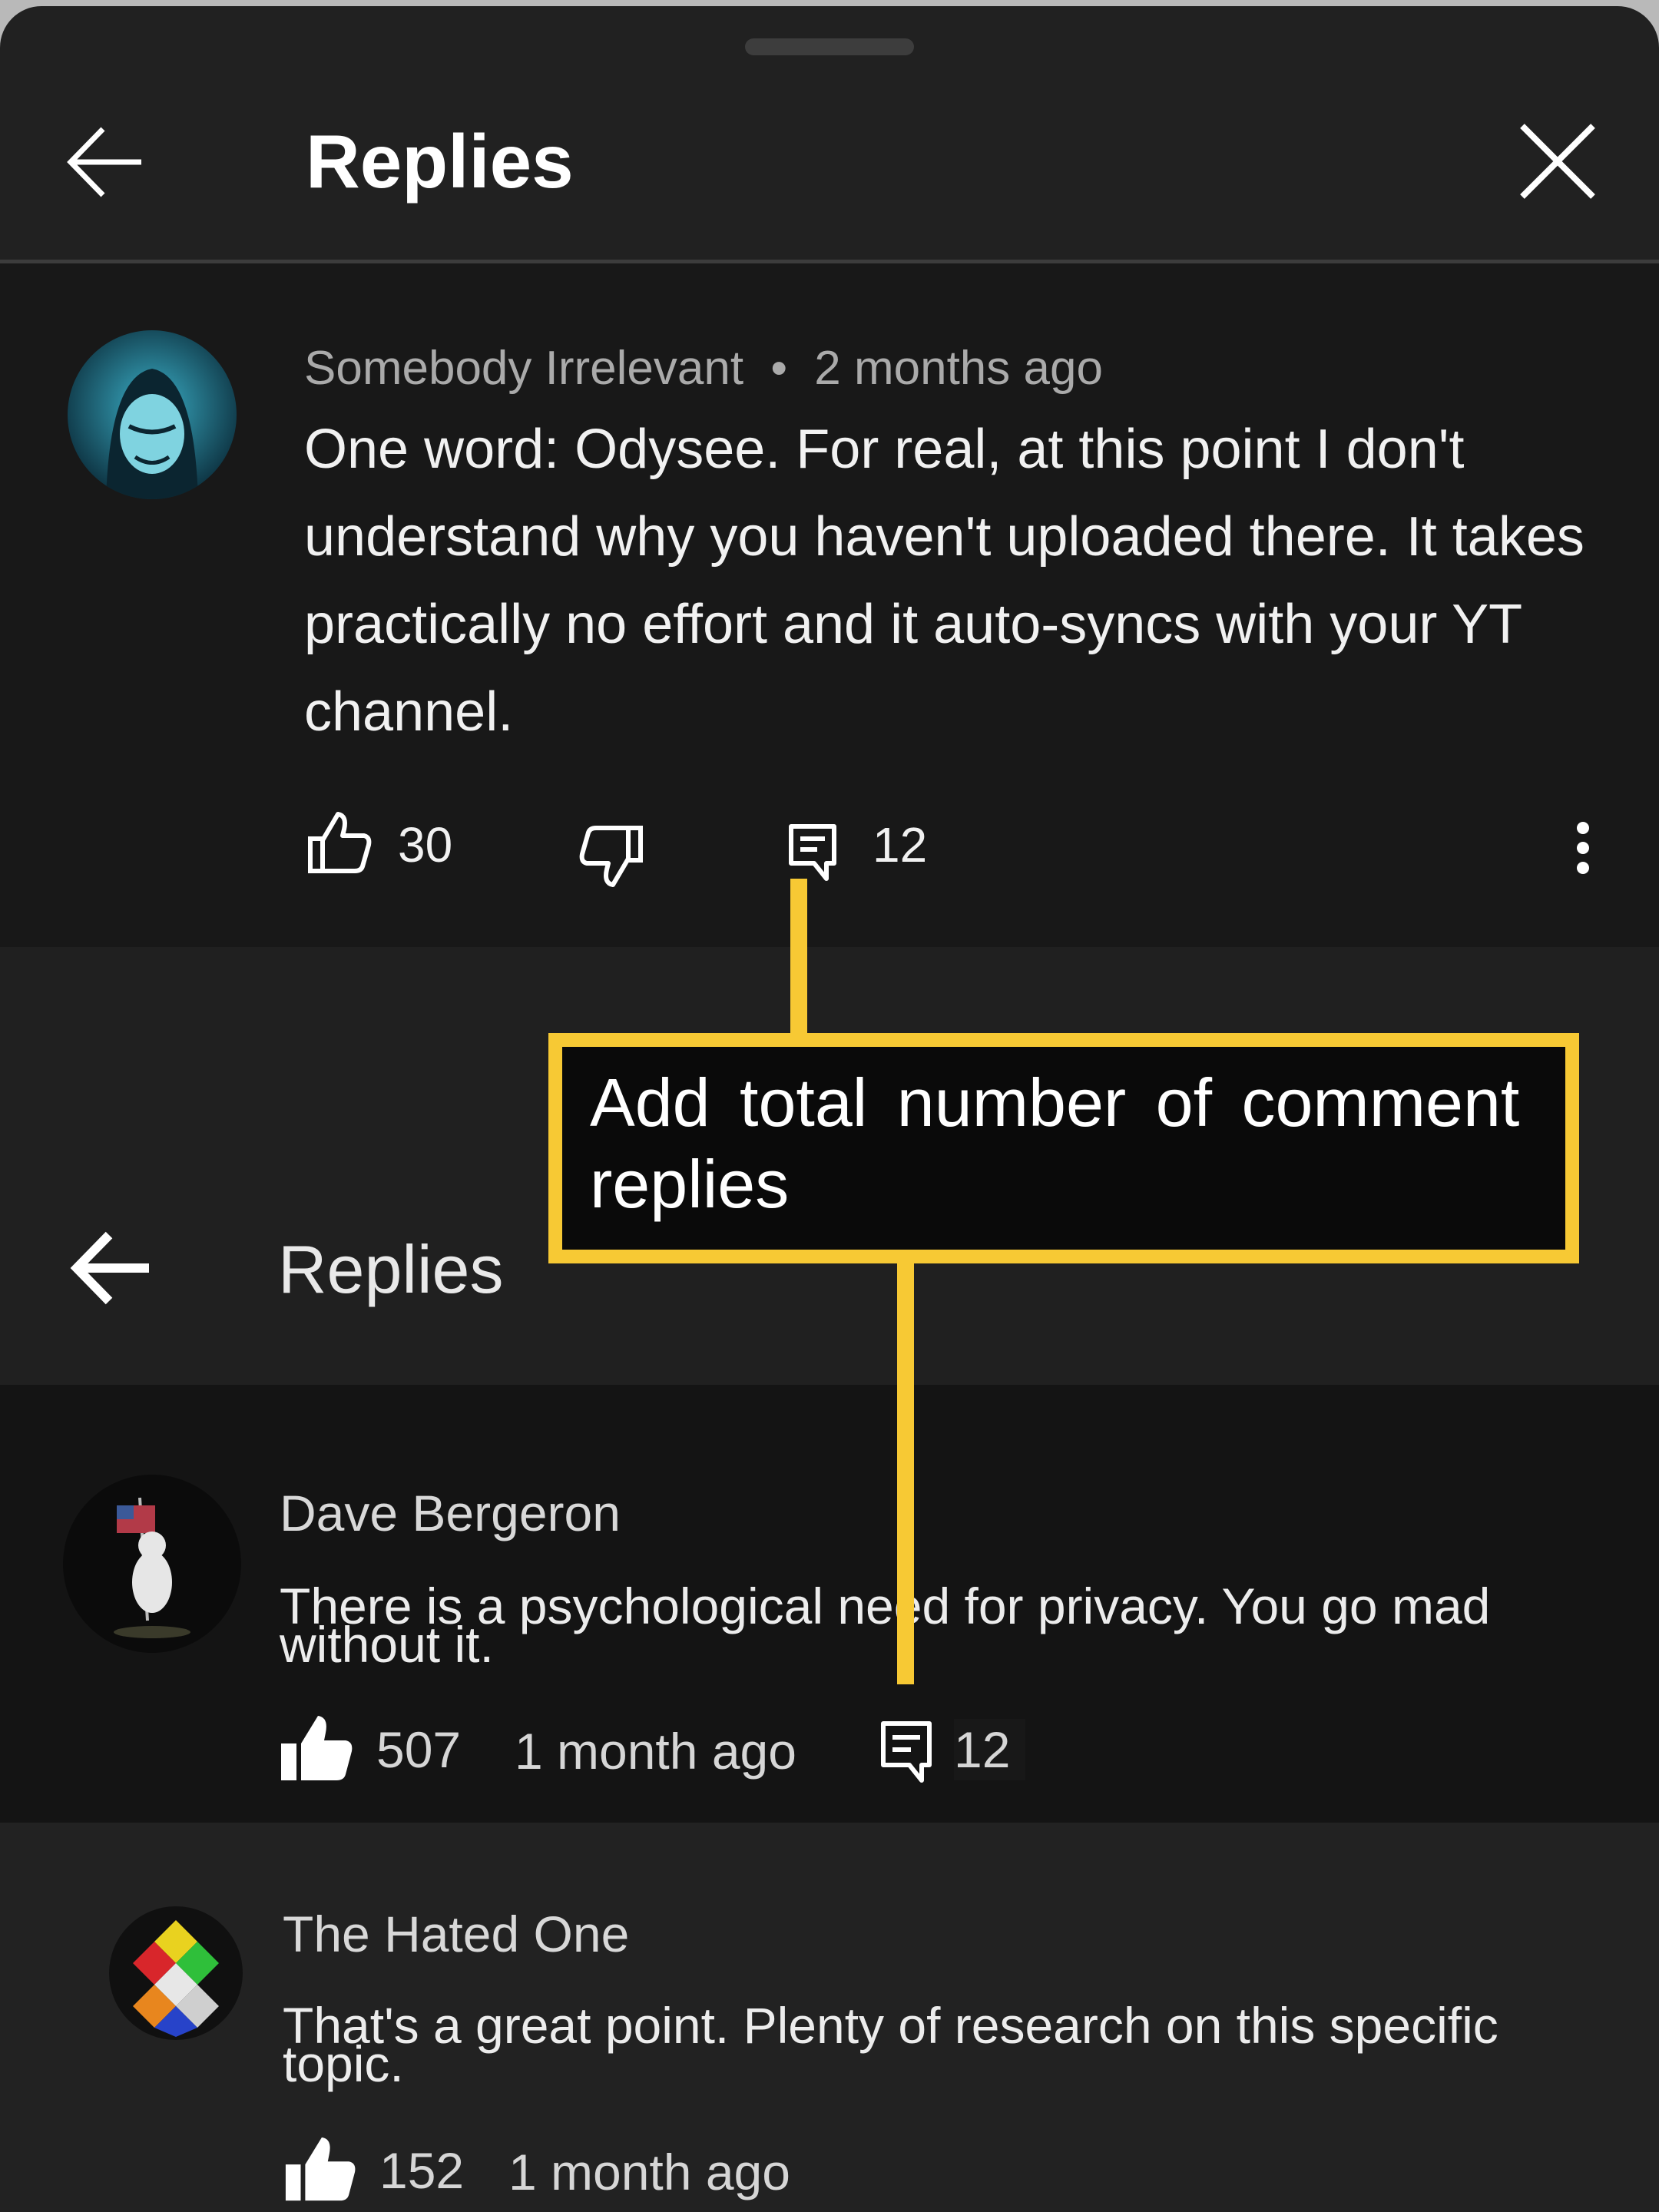 This screenshot has height=2212, width=1659. Describe the element at coordinates (1055, 1144) in the screenshot. I see `annotation-text: Add total number of comment replies` at that location.